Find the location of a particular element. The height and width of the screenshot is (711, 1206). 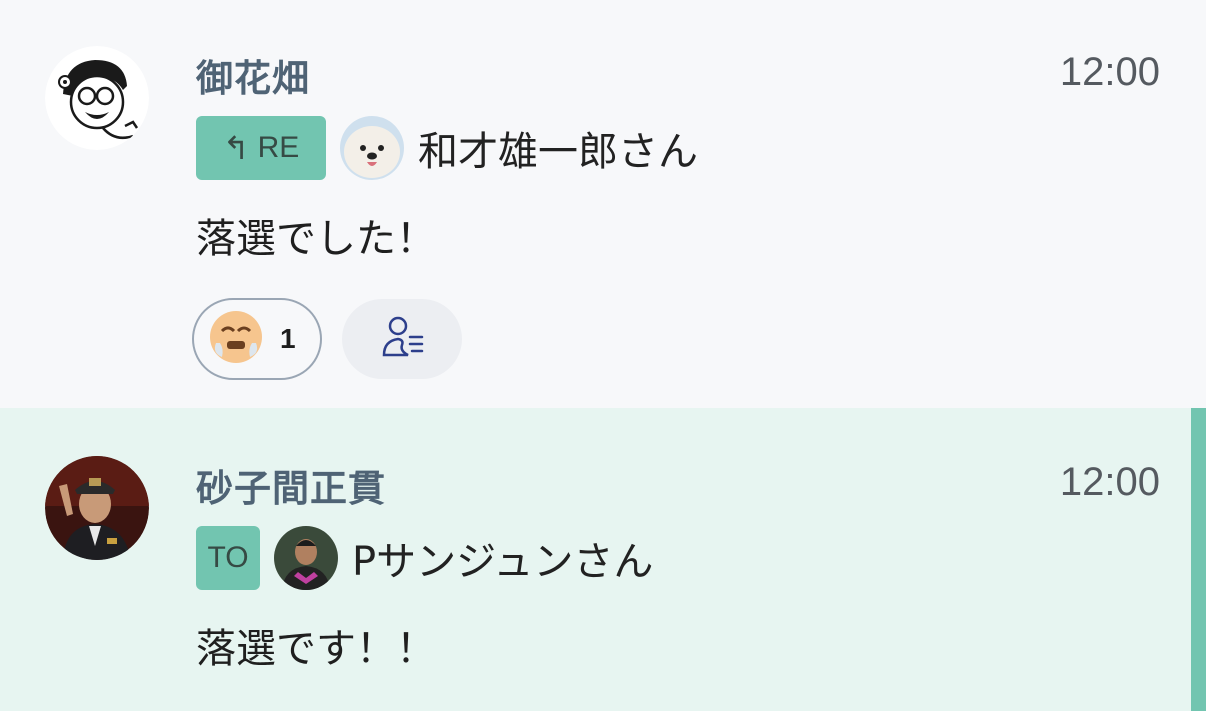

read-members-button is located at coordinates (402, 339).